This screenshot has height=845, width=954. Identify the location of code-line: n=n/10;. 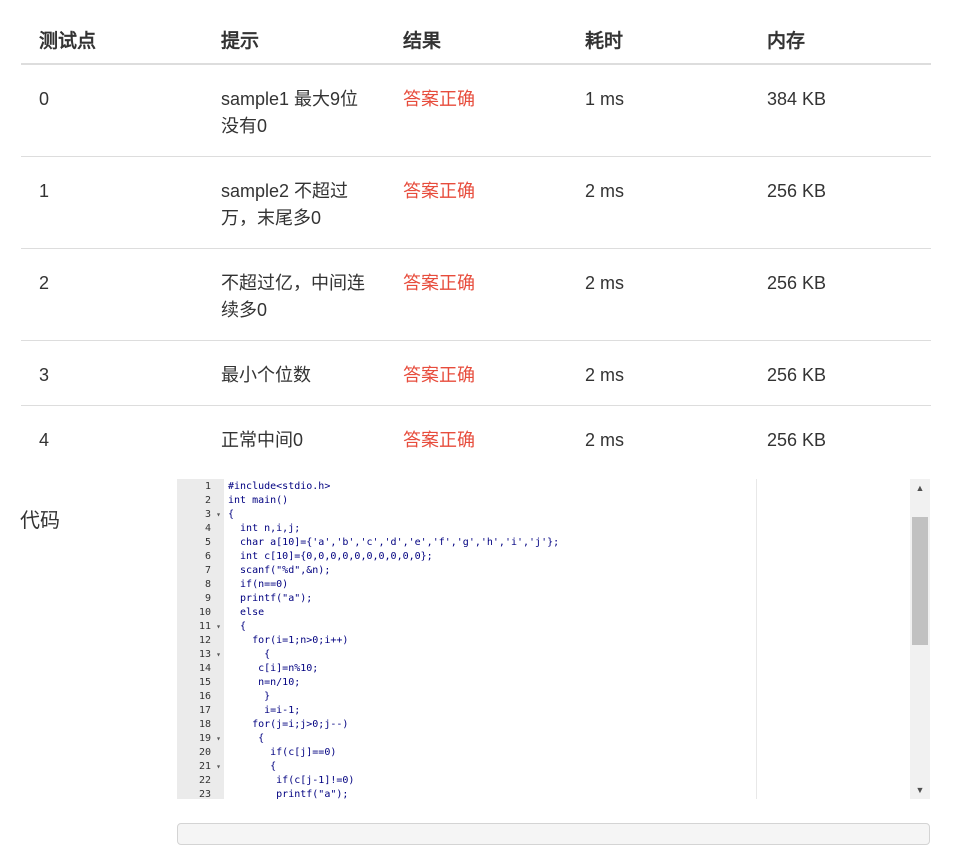
(264, 683).